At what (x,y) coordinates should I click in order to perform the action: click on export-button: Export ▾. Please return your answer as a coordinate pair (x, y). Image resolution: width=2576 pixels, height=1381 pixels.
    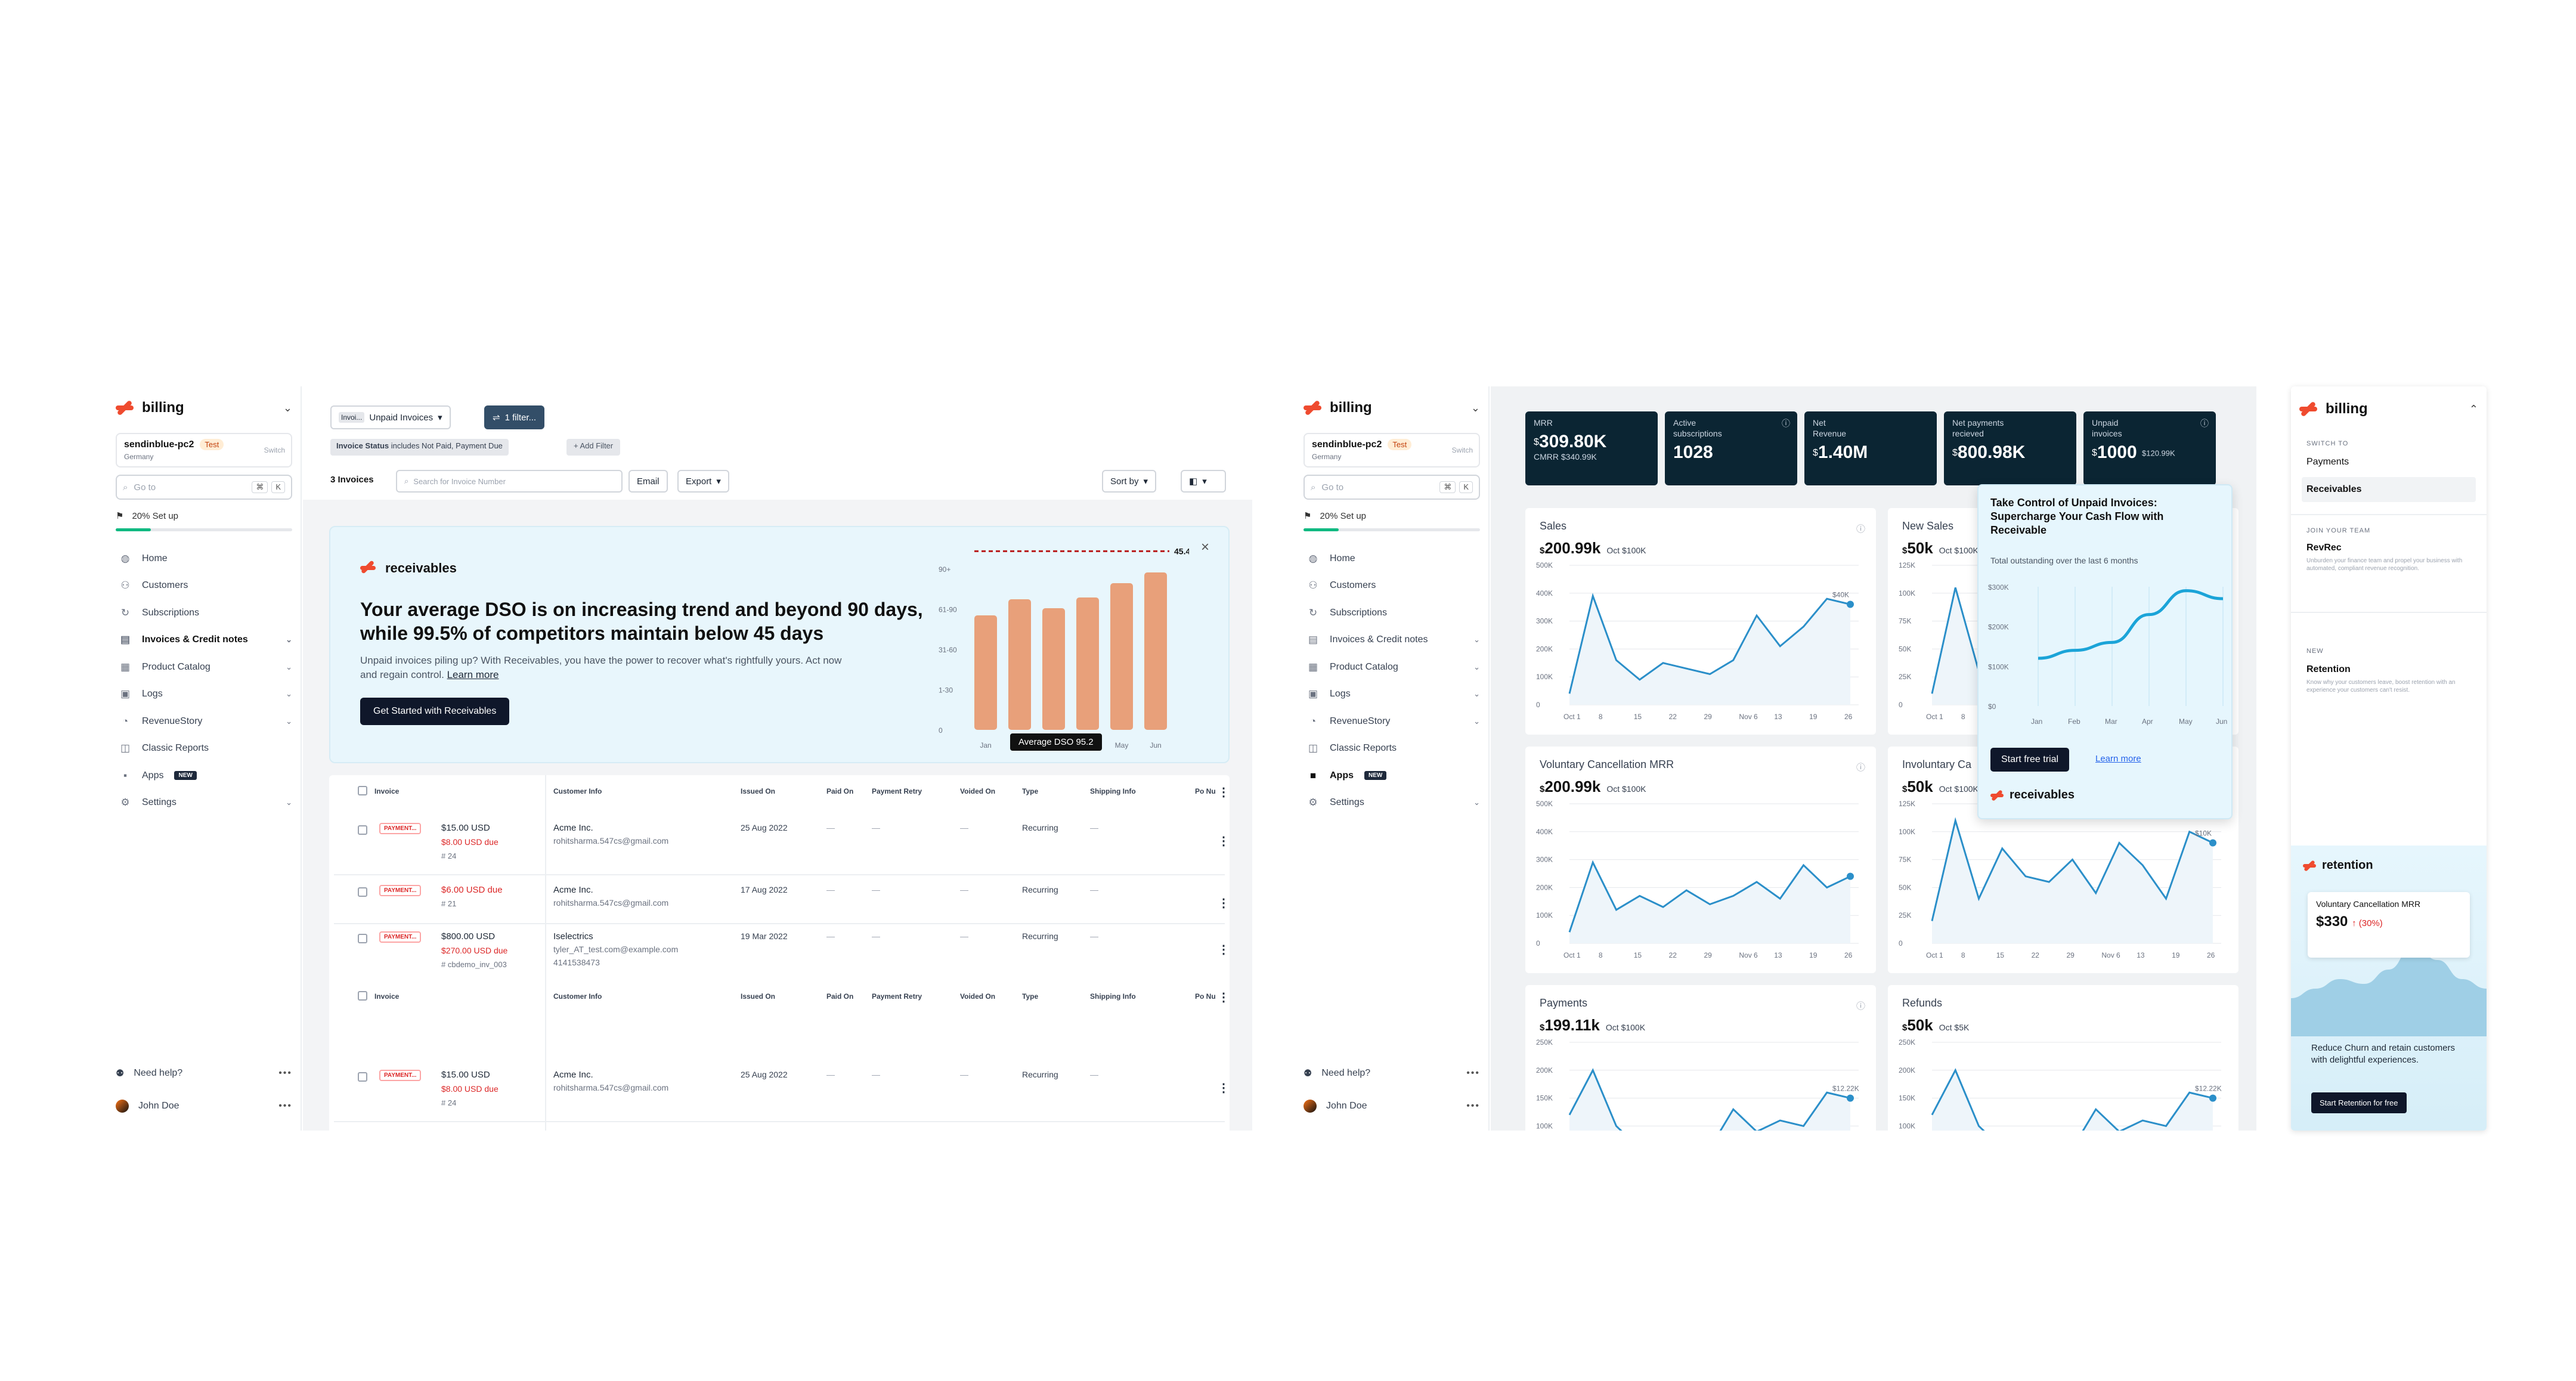
    Looking at the image, I should click on (703, 481).